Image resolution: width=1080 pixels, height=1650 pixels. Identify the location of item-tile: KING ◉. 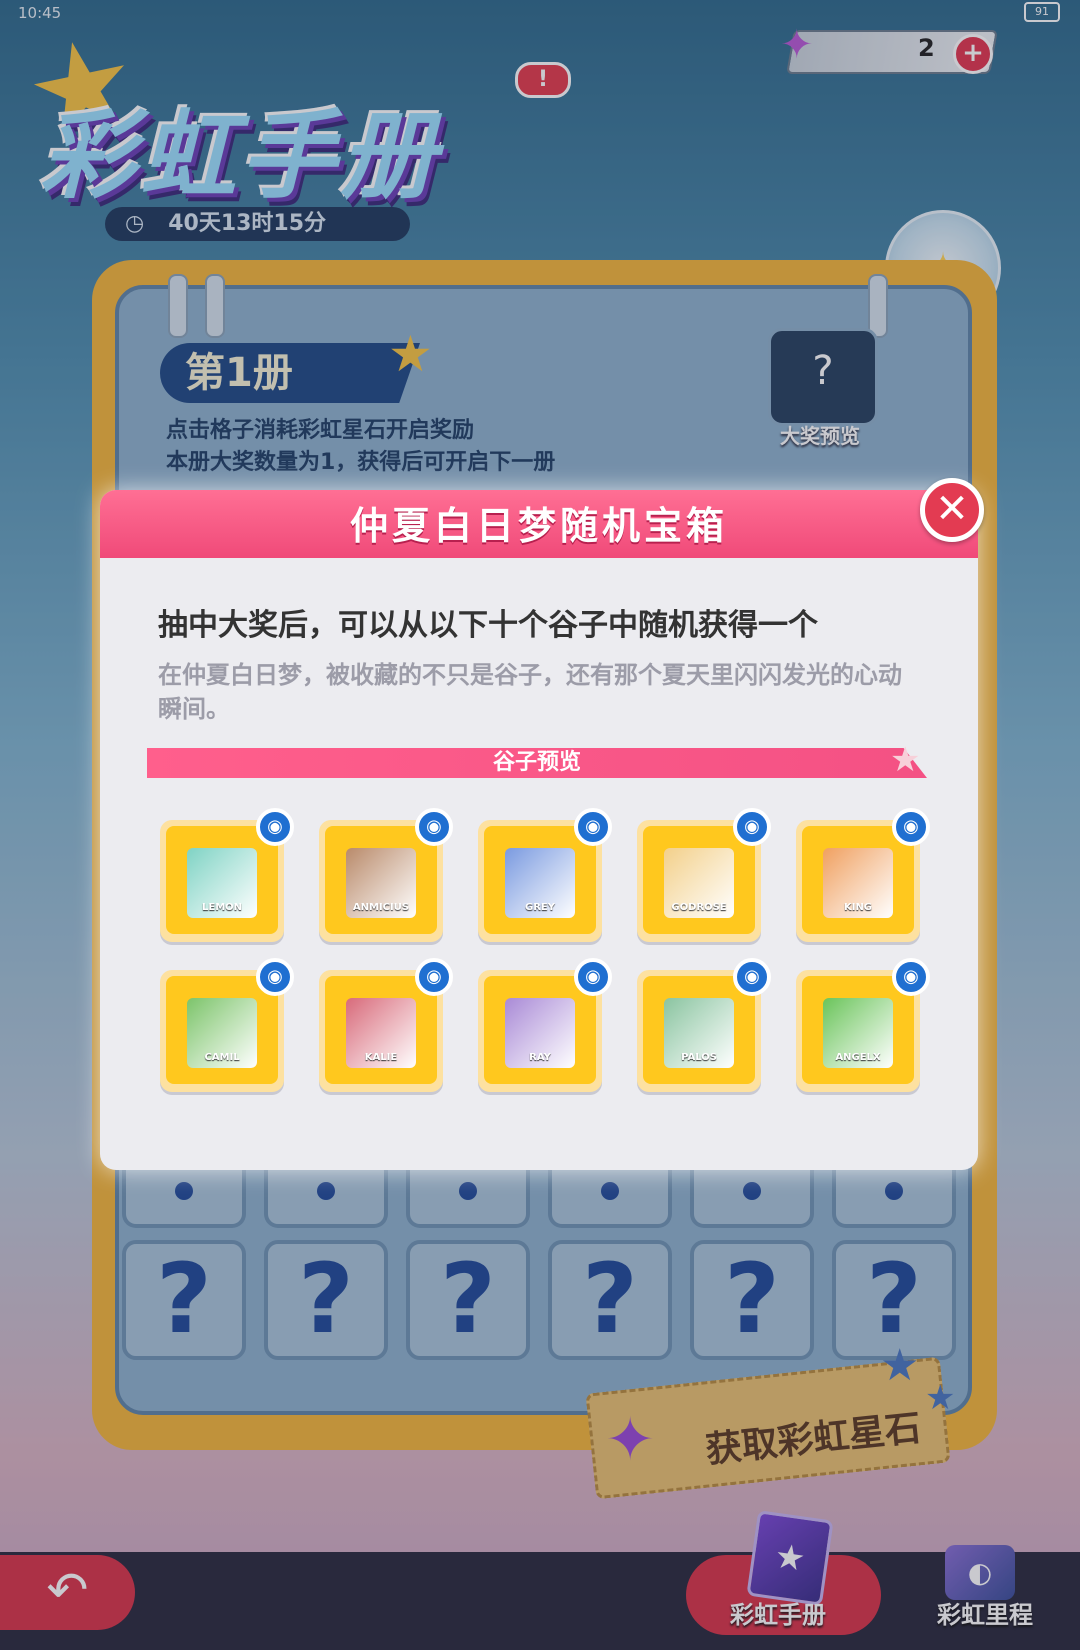
(863, 875).